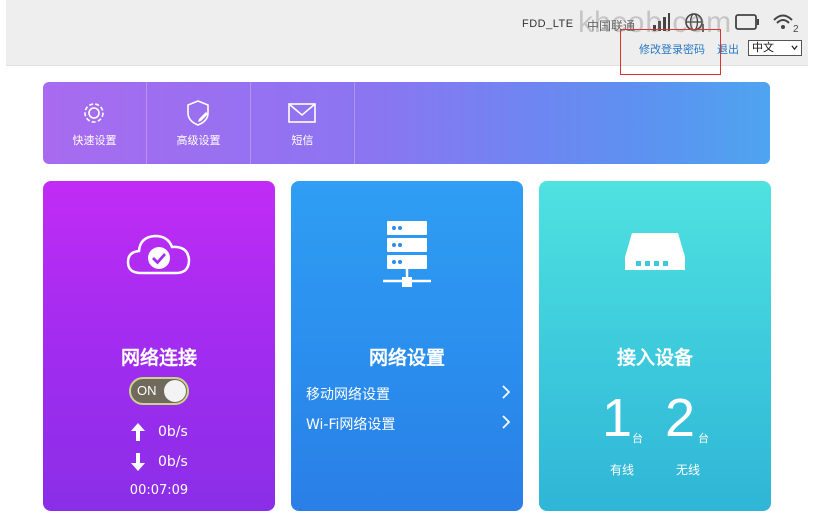 This screenshot has height=511, width=821. Describe the element at coordinates (775, 48) in the screenshot. I see `language-select: 中文` at that location.